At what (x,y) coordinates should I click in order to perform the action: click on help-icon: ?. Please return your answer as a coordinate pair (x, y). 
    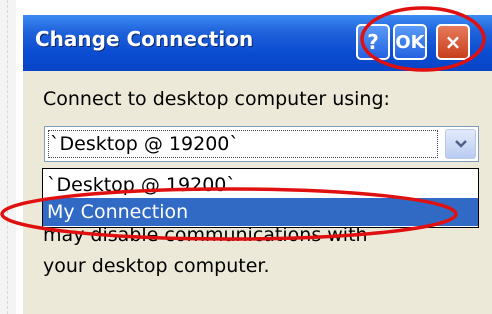
    Looking at the image, I should click on (373, 42).